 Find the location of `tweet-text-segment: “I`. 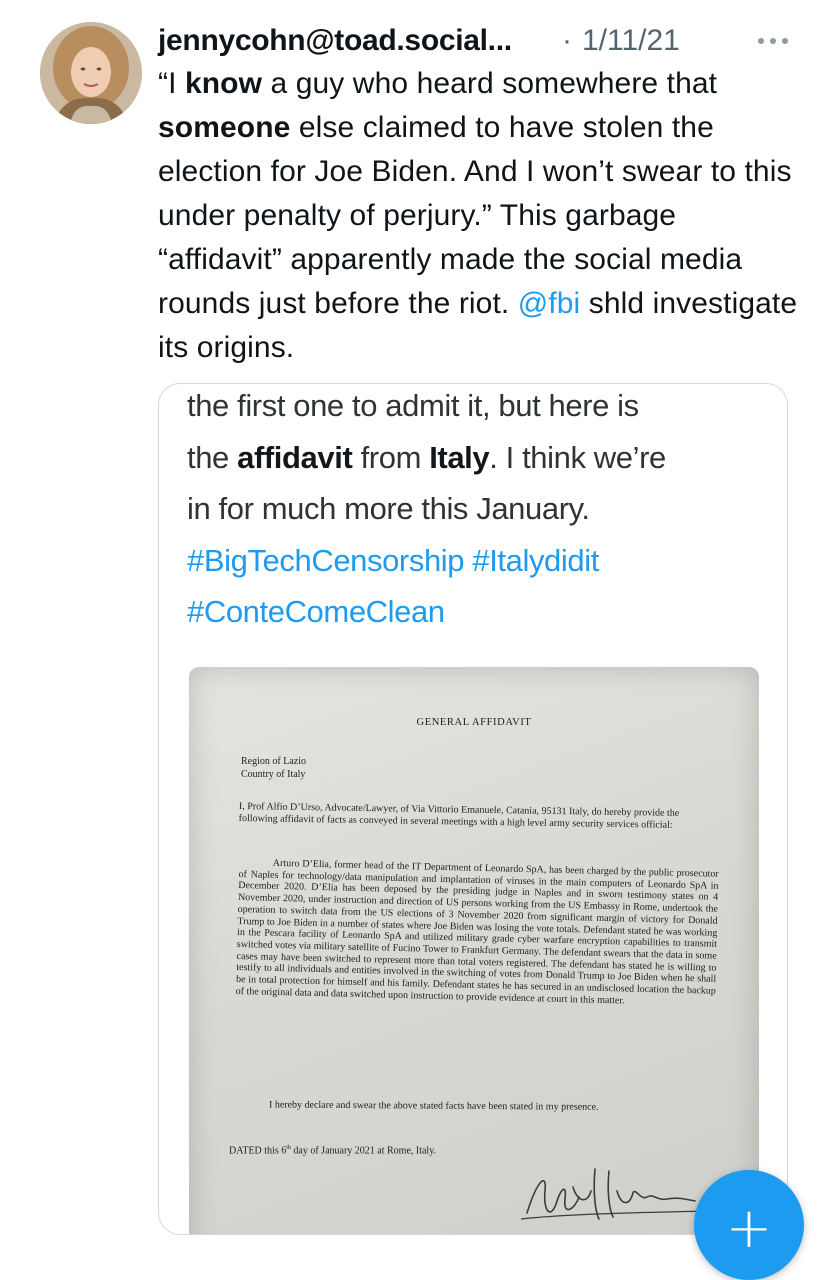

tweet-text-segment: “I is located at coordinates (171, 83).